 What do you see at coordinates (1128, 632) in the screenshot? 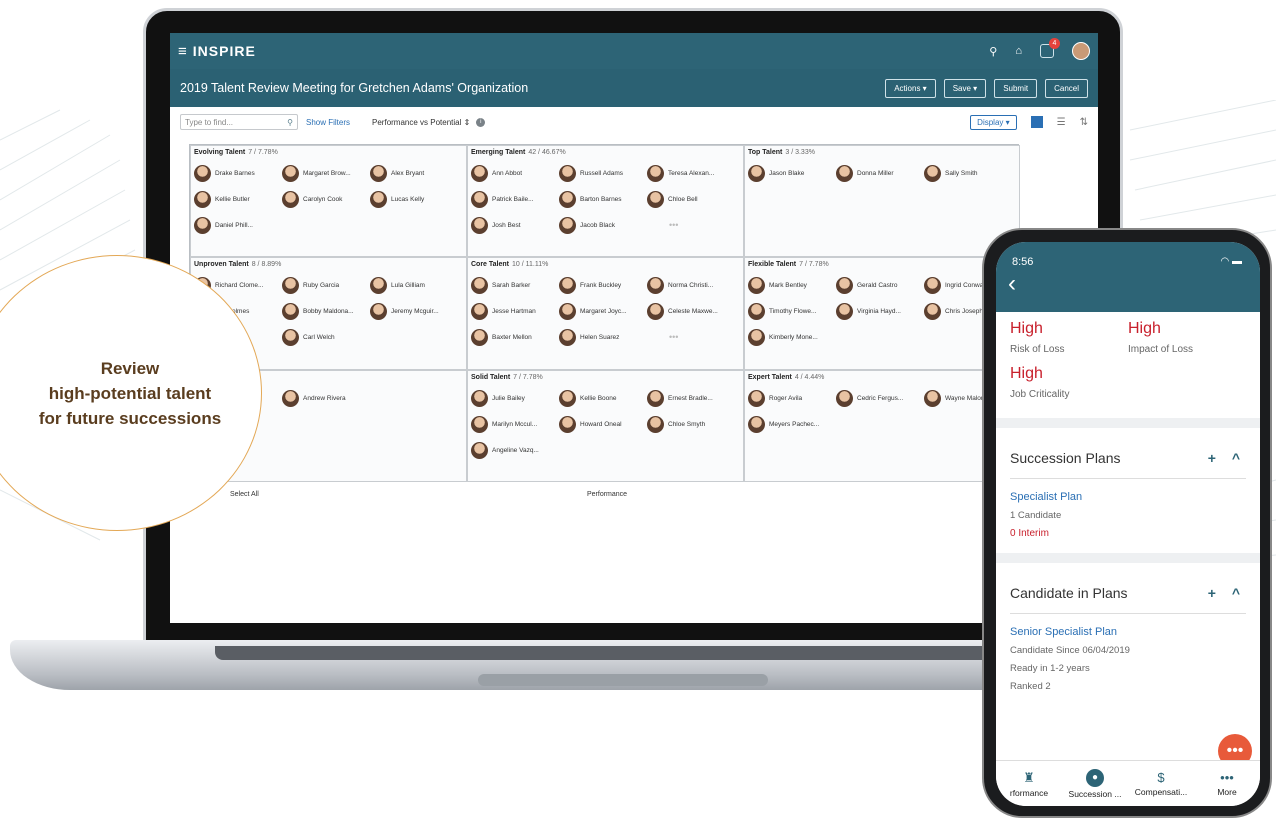
I see `senior-specialist-plan-link: Senior Specialist Plan` at bounding box center [1128, 632].